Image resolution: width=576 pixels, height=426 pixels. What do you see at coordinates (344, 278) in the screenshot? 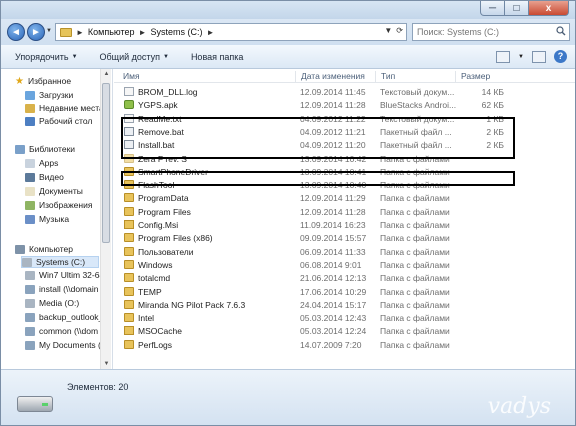
I see `file-row: totalcmd 21.06.2014 12:13 Папка с файлами` at bounding box center [344, 278].